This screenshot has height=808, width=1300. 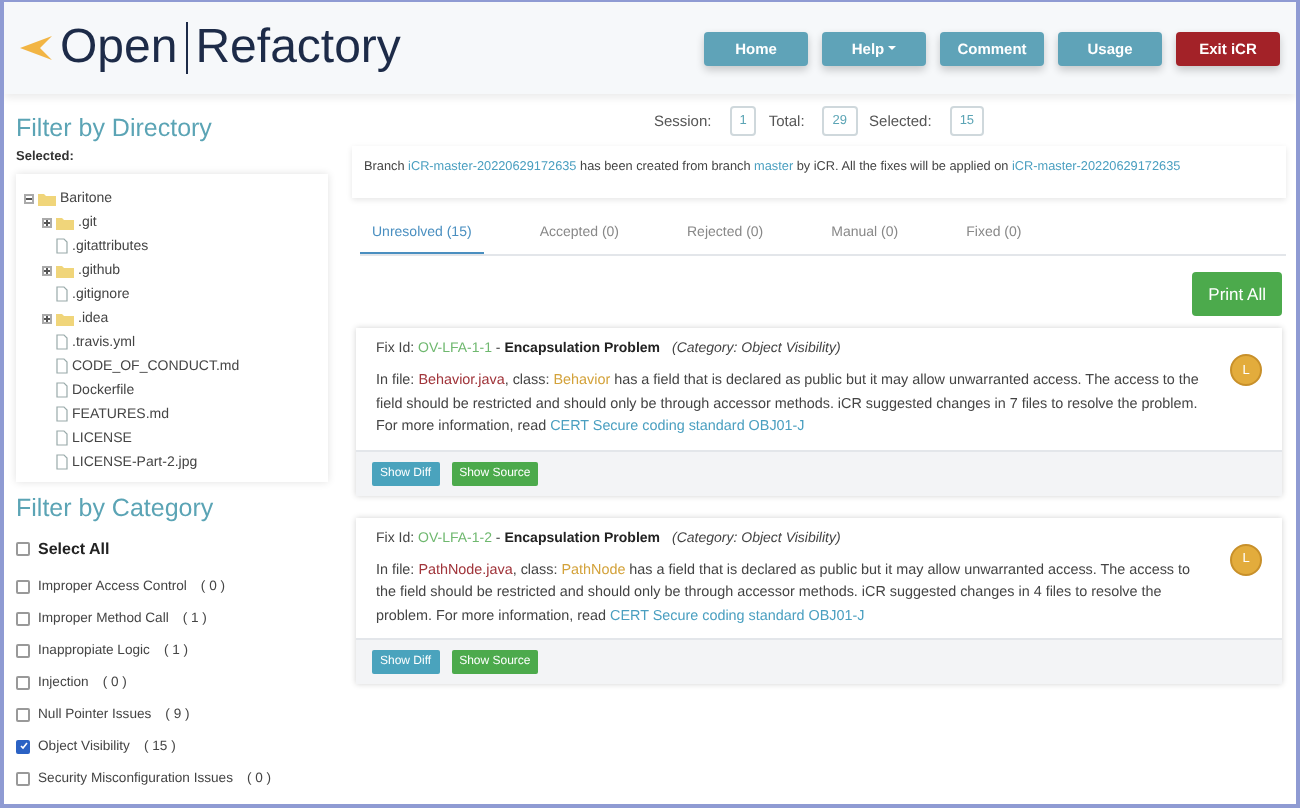 What do you see at coordinates (298, 48) in the screenshot?
I see `logo-text: Refactory` at bounding box center [298, 48].